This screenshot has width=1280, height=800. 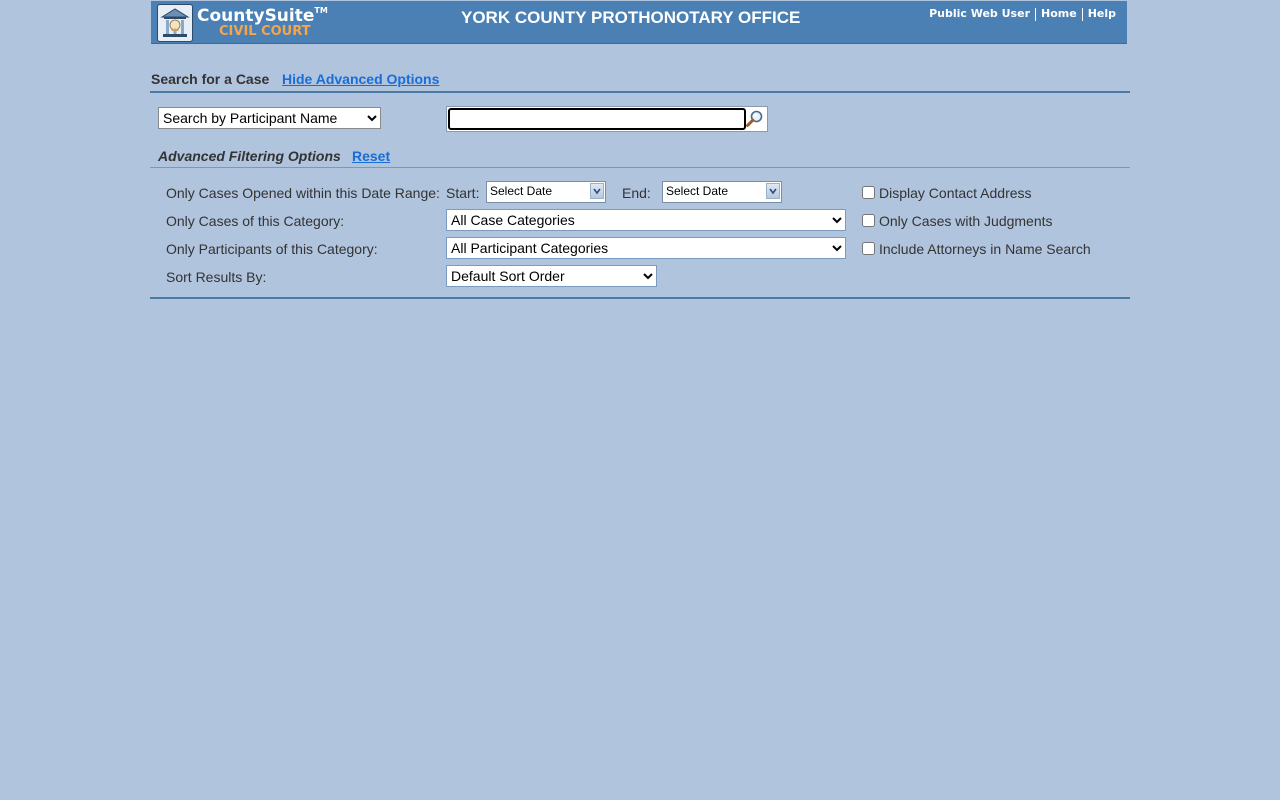 What do you see at coordinates (646, 248) in the screenshot?
I see `participant-category-select: All Participant Categories` at bounding box center [646, 248].